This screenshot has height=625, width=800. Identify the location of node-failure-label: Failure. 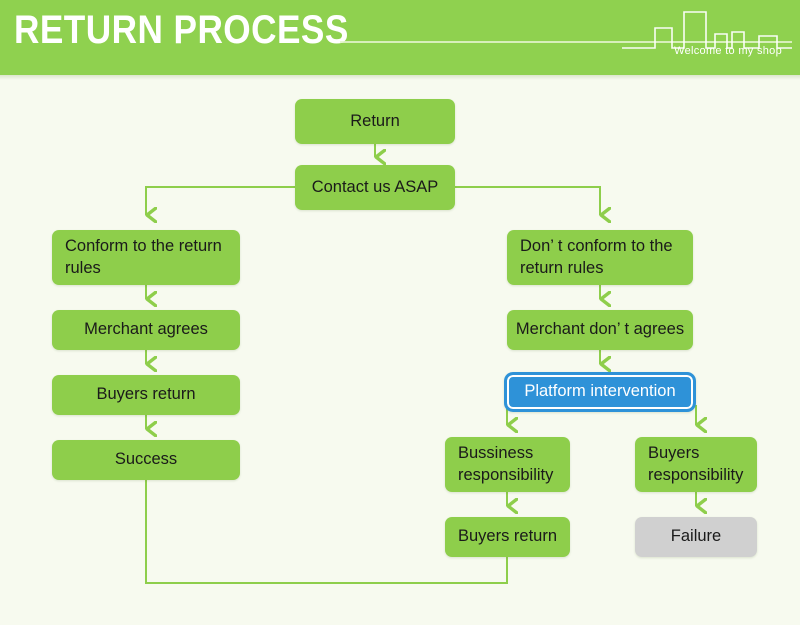
(696, 536).